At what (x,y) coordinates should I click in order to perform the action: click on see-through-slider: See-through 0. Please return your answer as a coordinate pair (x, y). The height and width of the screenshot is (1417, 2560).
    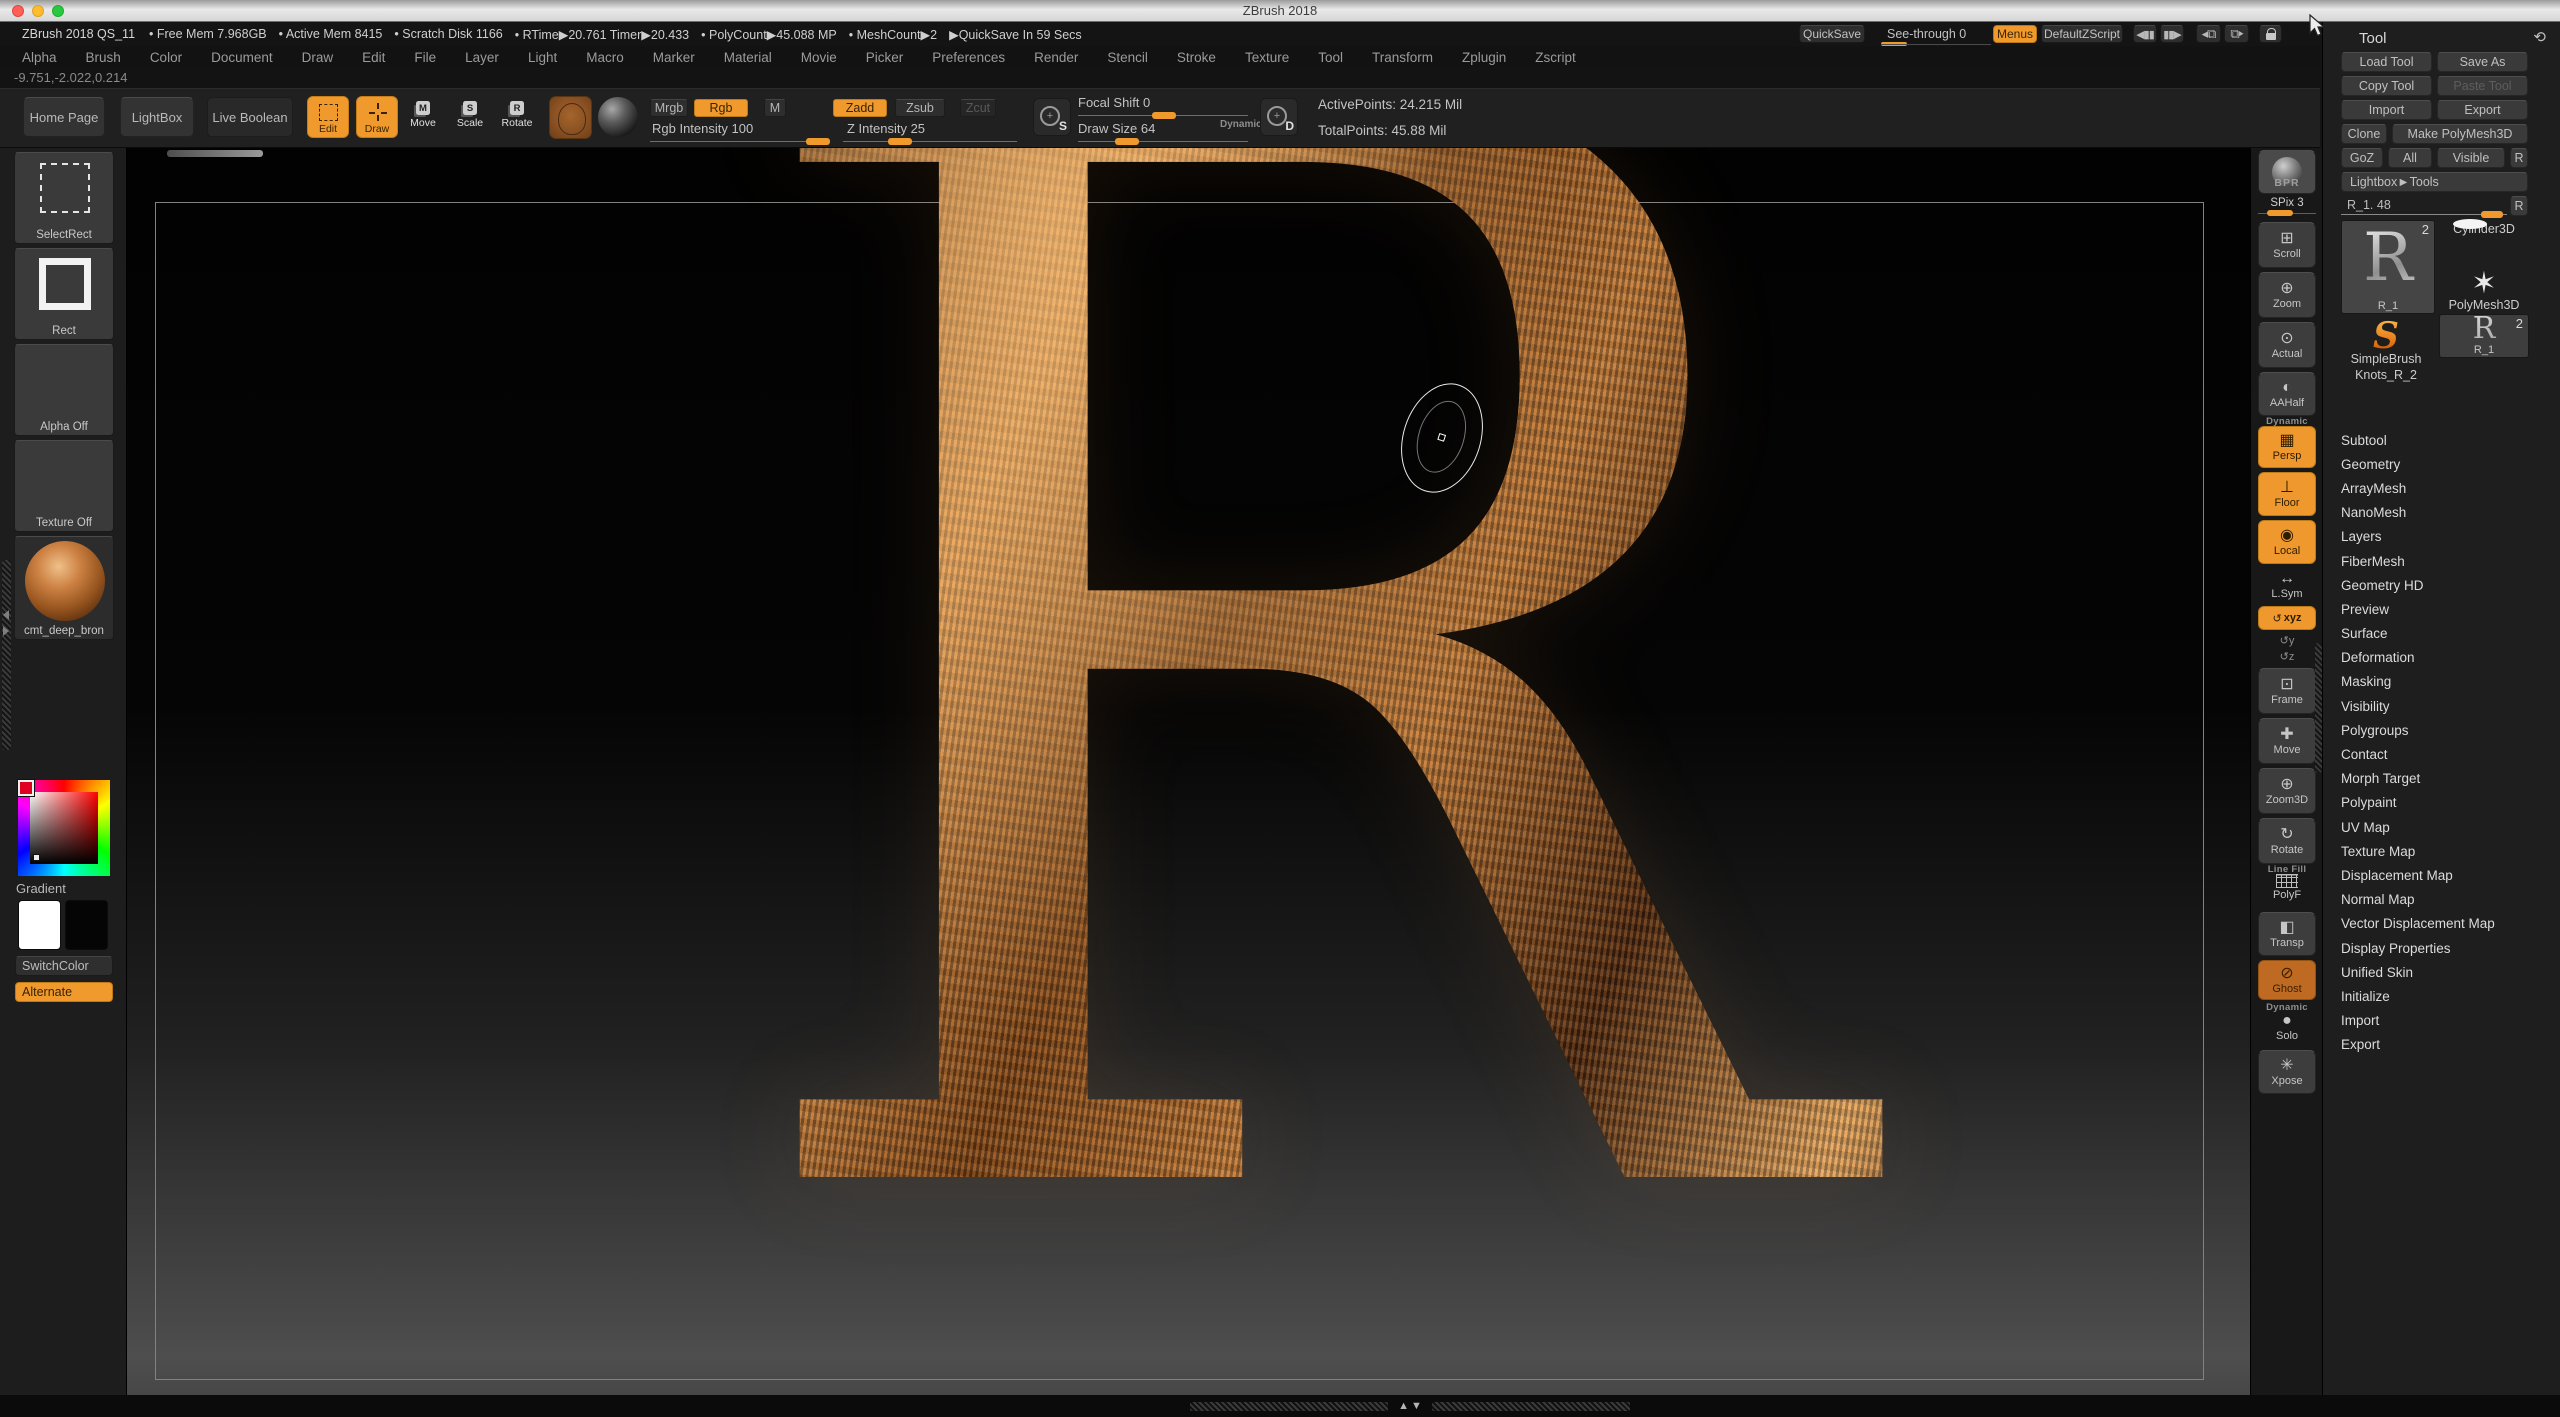
    Looking at the image, I should click on (1936, 36).